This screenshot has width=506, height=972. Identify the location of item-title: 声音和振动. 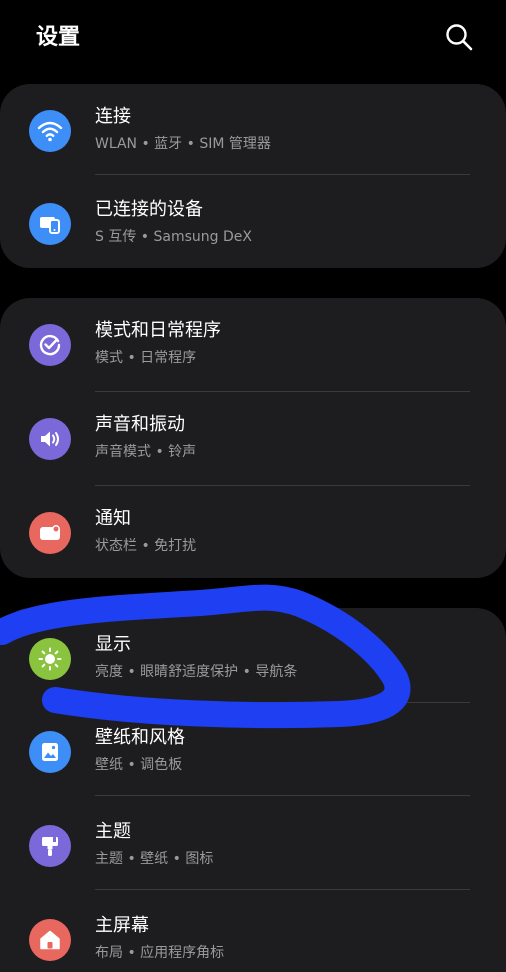
(140, 424).